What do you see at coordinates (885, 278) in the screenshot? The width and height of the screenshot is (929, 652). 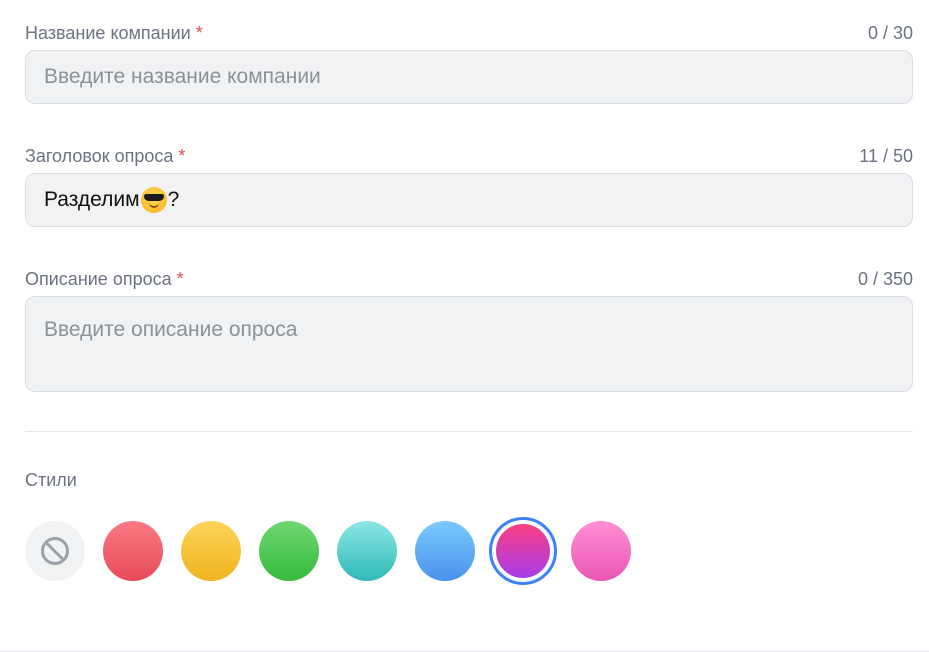 I see `survey-description-counter: 0 / 350` at bounding box center [885, 278].